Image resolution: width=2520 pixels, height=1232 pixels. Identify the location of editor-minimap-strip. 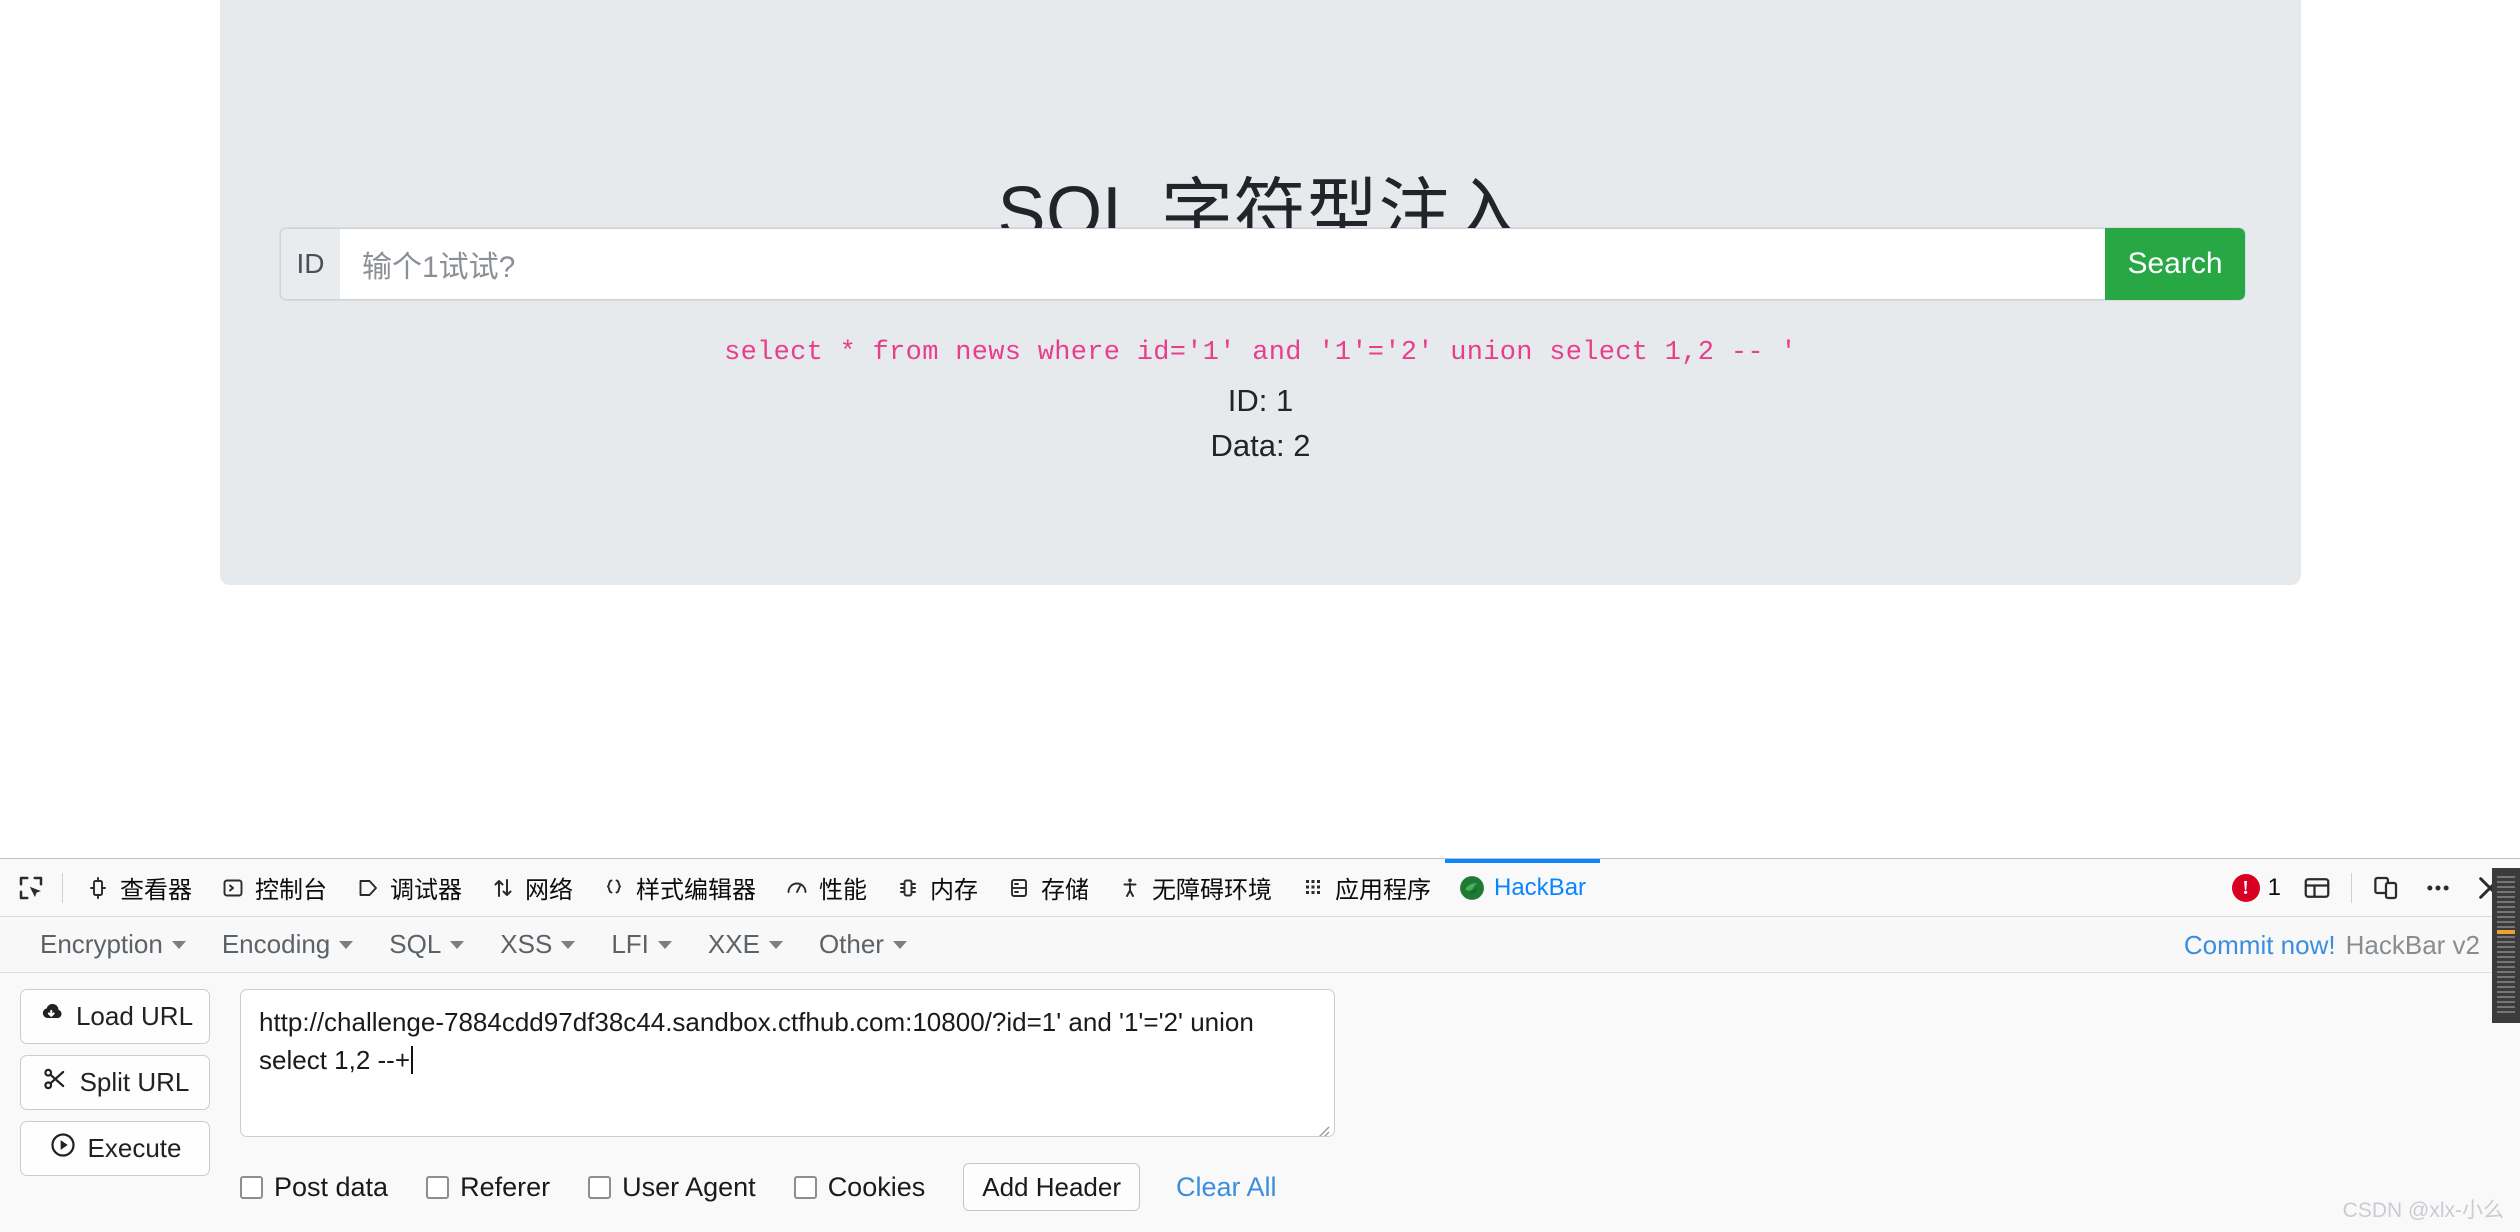
(2506, 945).